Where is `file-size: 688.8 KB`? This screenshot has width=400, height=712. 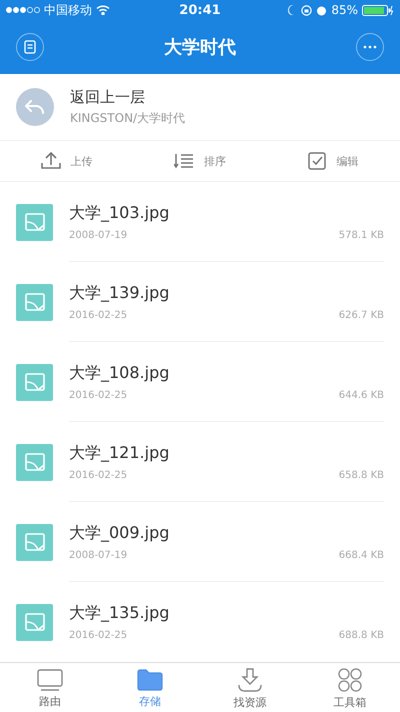 file-size: 688.8 KB is located at coordinates (361, 635).